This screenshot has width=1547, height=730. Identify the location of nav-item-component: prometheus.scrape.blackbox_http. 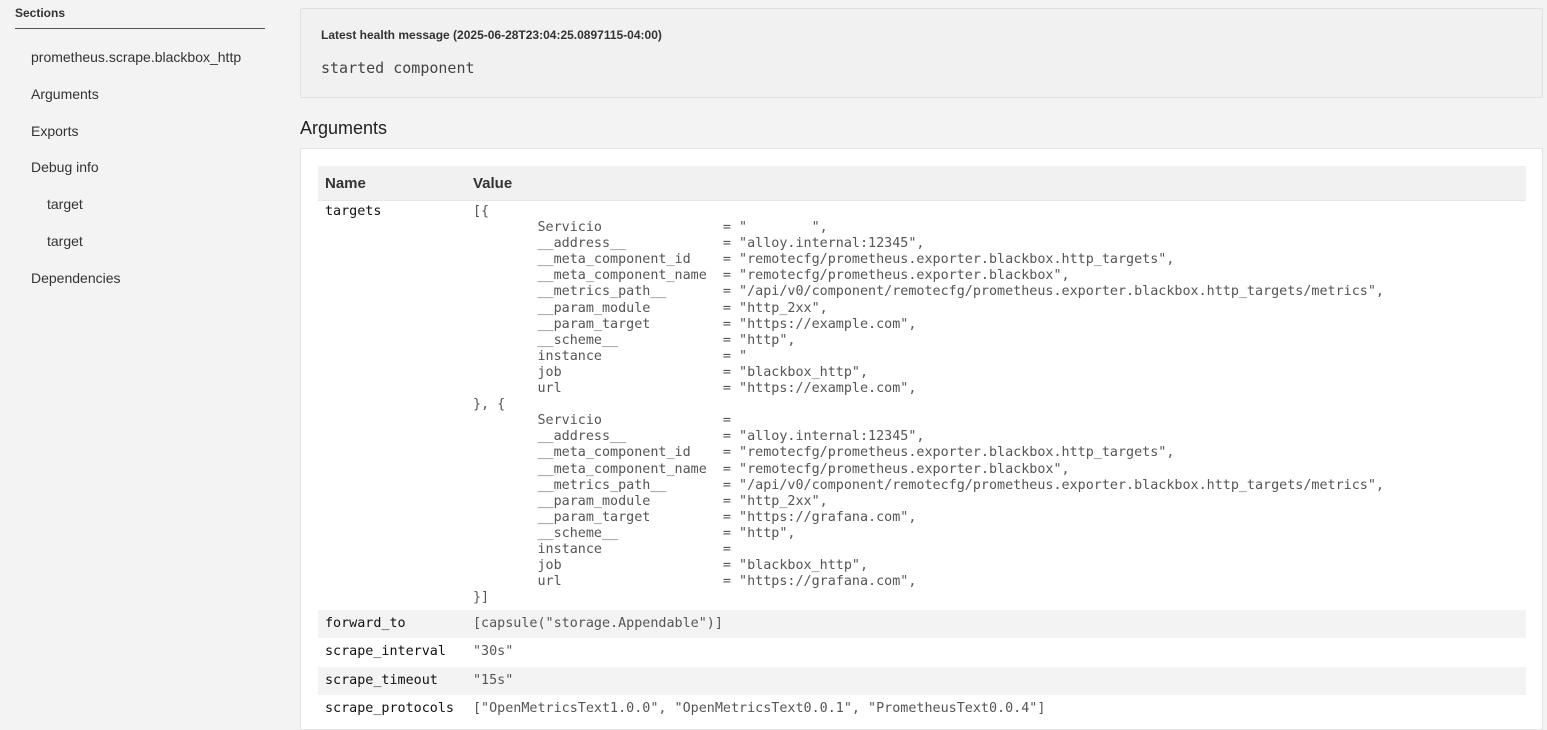
(136, 66).